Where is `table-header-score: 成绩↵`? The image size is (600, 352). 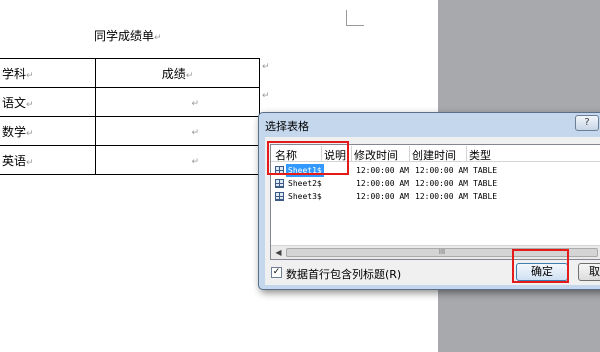
table-header-score: 成绩↵ is located at coordinates (177, 73).